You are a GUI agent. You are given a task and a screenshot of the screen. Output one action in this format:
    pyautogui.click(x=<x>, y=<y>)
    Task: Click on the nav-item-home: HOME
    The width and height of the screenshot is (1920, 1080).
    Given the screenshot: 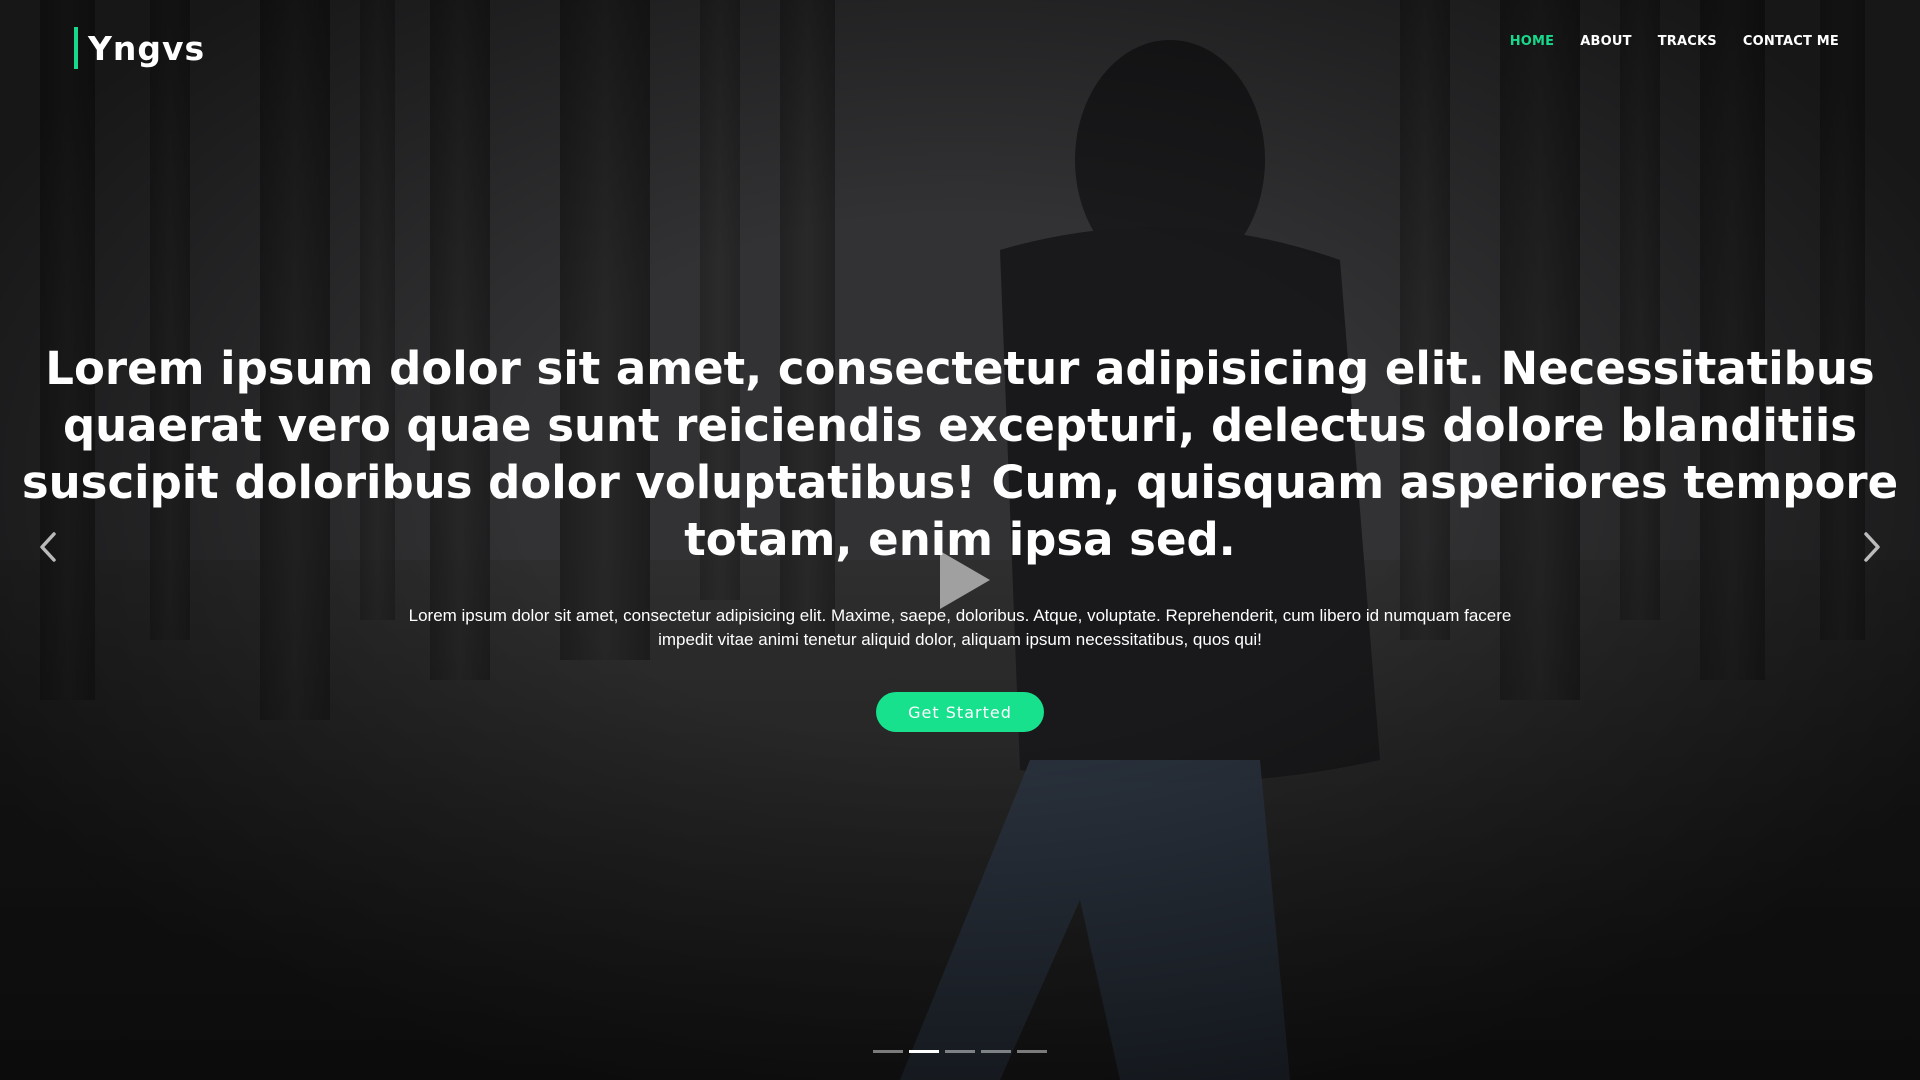 What is the action you would take?
    pyautogui.click(x=1532, y=41)
    